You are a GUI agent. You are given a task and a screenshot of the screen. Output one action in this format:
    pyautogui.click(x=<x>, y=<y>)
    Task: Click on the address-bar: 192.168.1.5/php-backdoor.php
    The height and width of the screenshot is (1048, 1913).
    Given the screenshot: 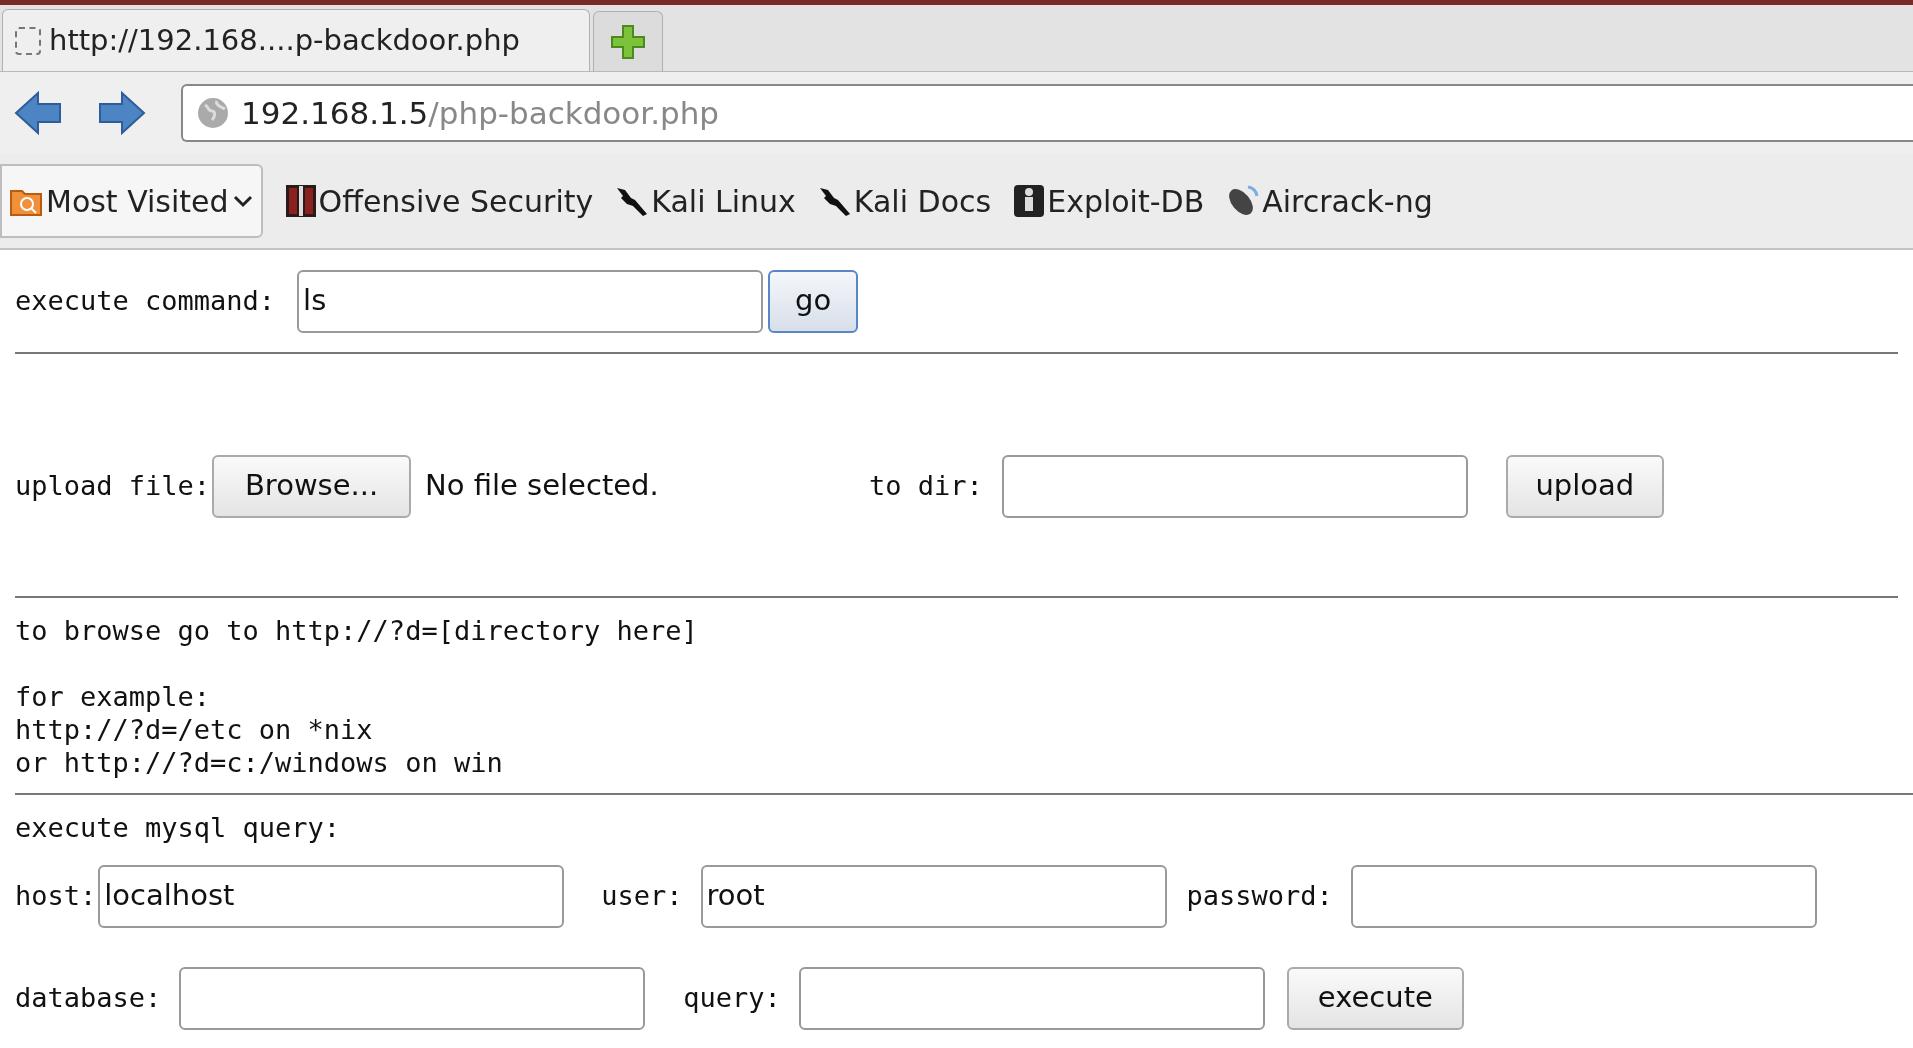 What is the action you would take?
    pyautogui.click(x=1047, y=113)
    